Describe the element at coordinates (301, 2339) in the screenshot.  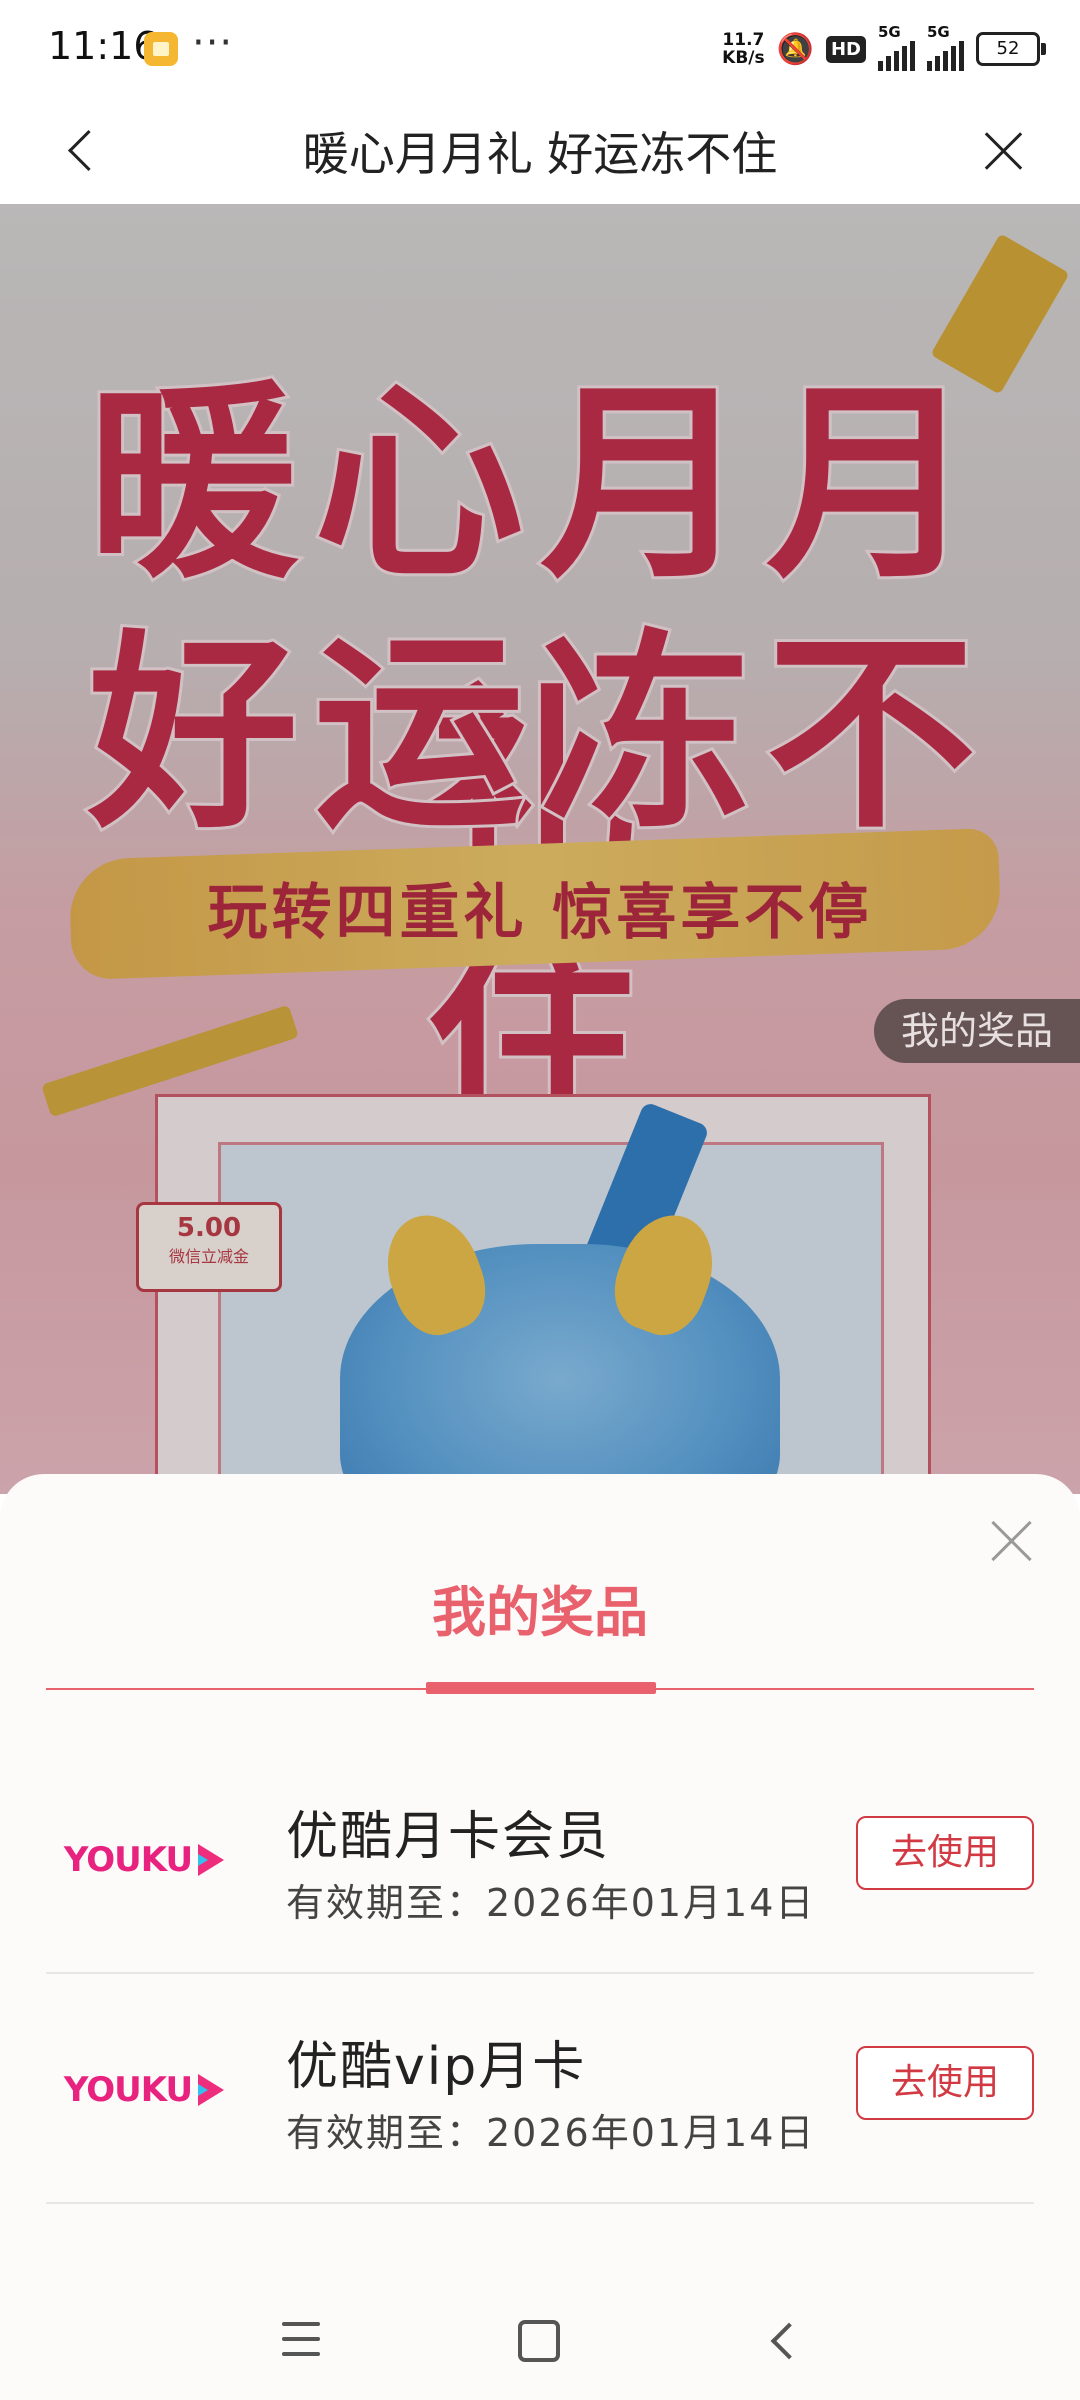
I see `menu-icon` at that location.